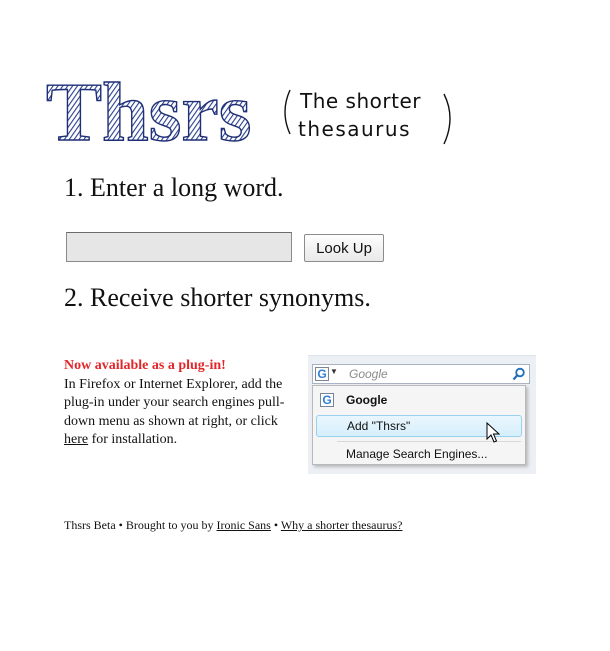  What do you see at coordinates (354, 129) in the screenshot?
I see `tagline-line2: thesaurus` at bounding box center [354, 129].